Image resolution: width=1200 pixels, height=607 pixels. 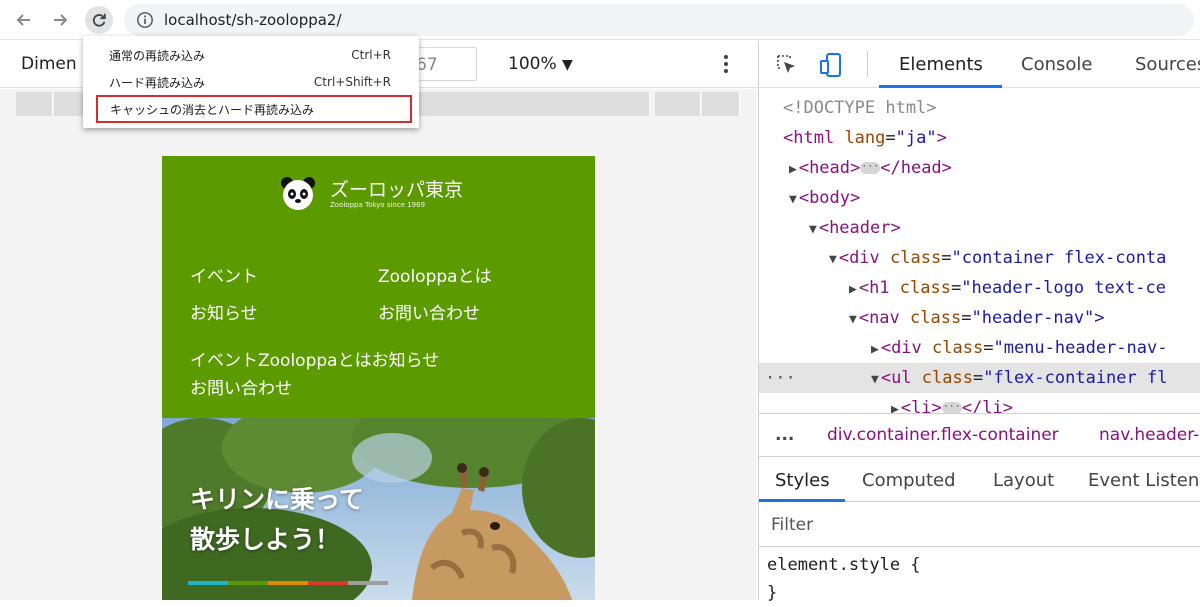 I want to click on tag-close: </head>, so click(x=916, y=168).